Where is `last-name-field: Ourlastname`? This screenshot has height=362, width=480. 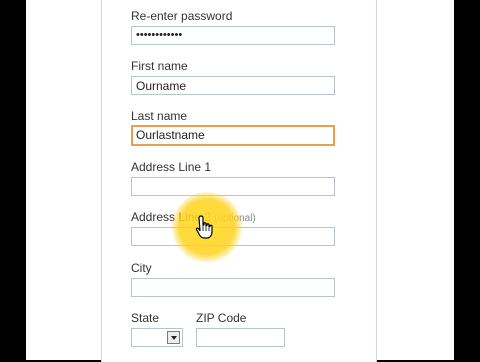 last-name-field: Ourlastname is located at coordinates (233, 135).